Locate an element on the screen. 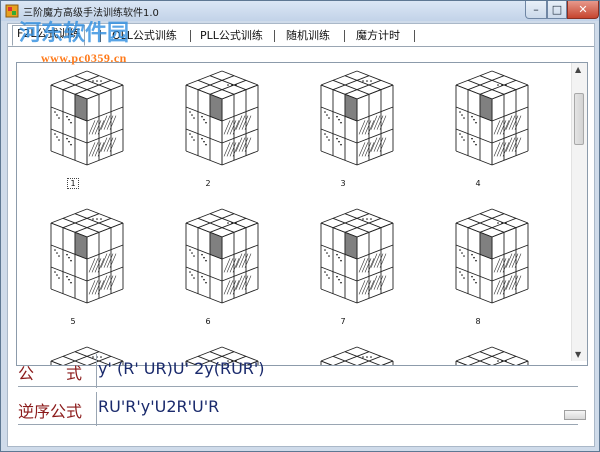 The height and width of the screenshot is (452, 600). cube-cell: 1 is located at coordinates (80, 132).